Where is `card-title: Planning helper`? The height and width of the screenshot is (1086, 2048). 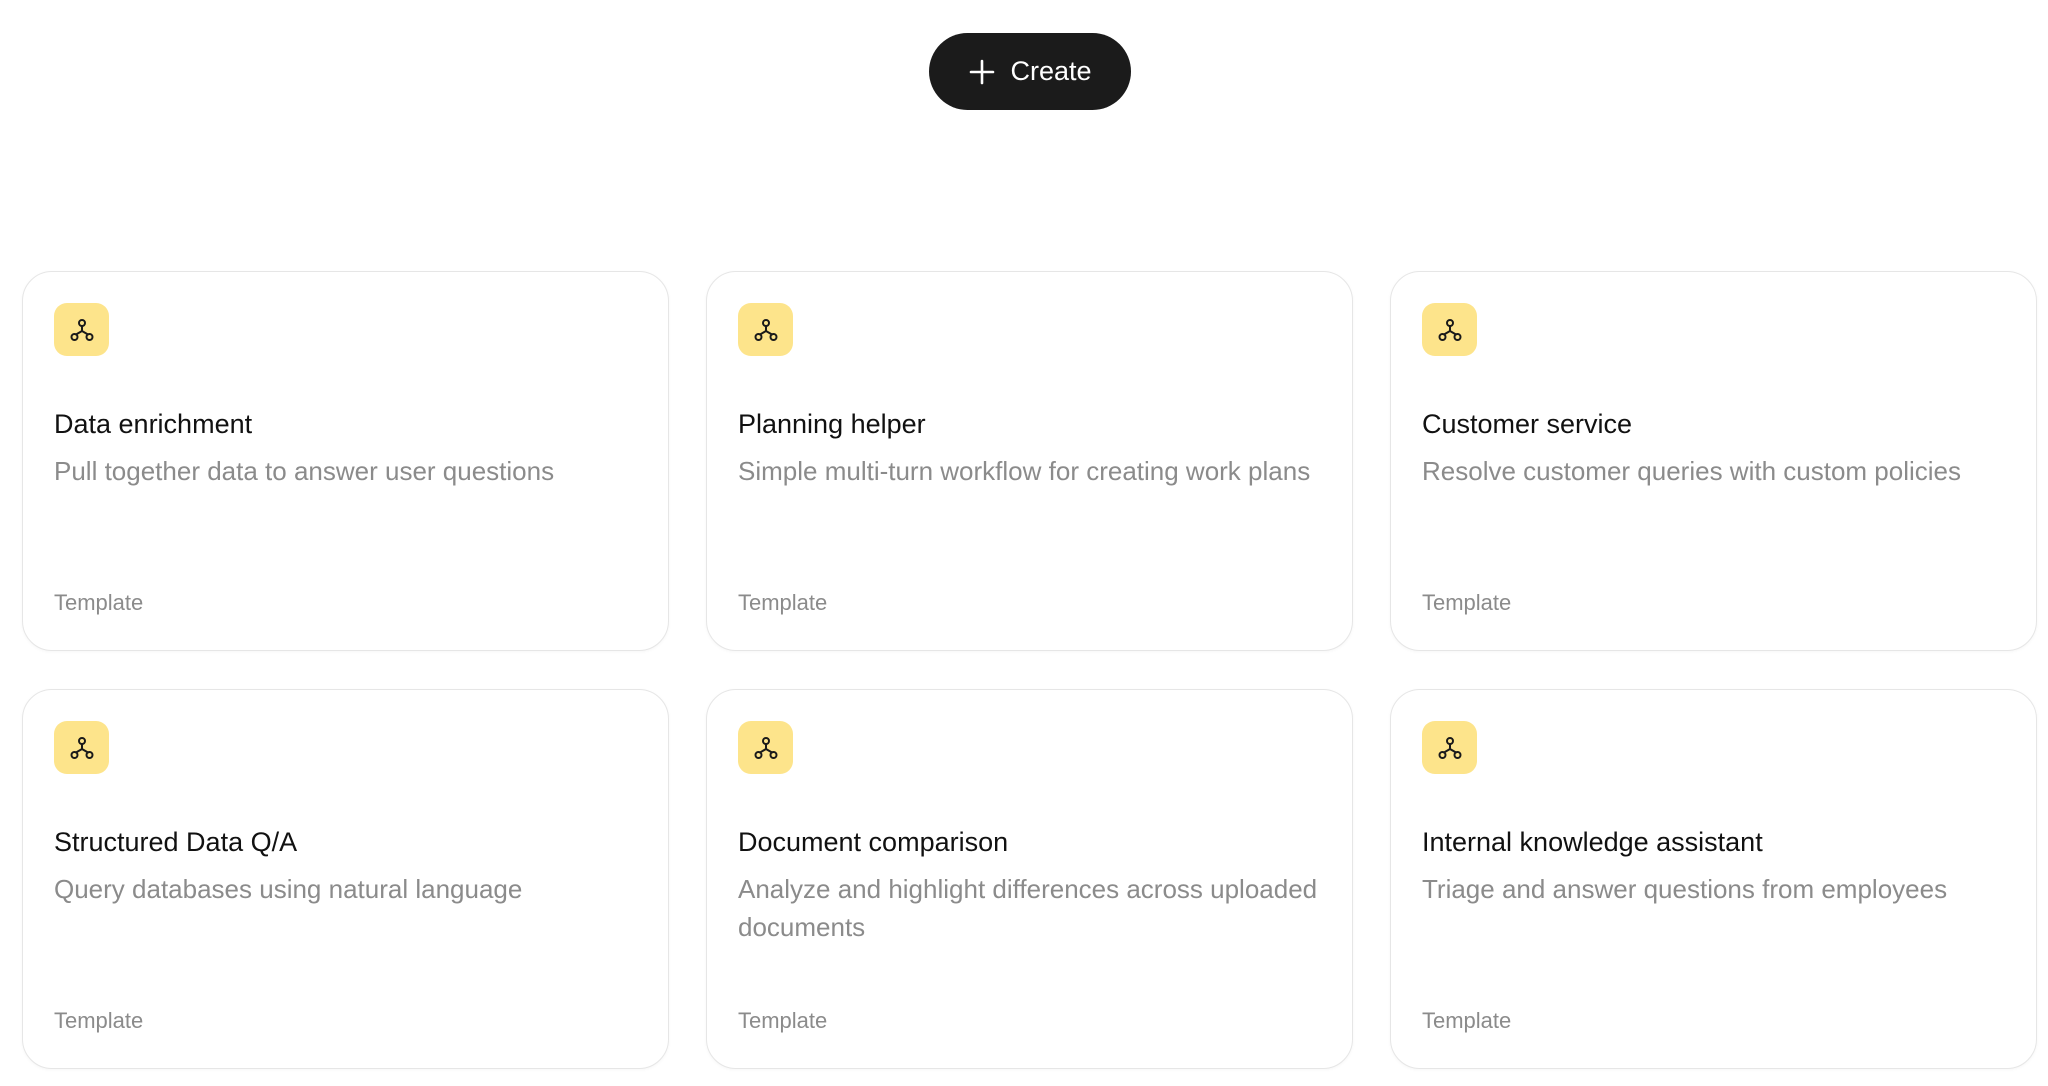 card-title: Planning helper is located at coordinates (832, 424).